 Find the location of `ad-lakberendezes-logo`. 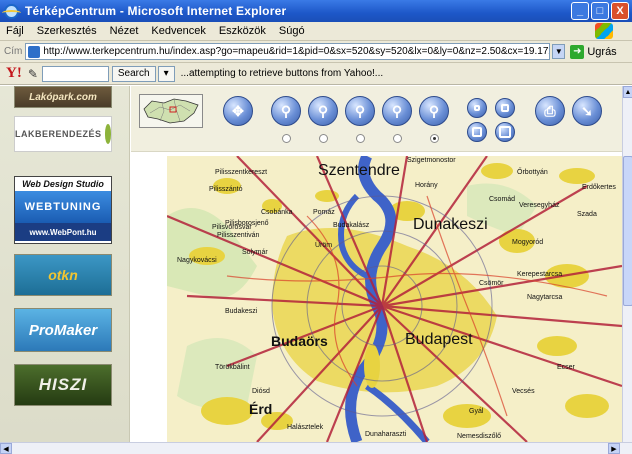

ad-lakberendezes-logo is located at coordinates (107, 134).